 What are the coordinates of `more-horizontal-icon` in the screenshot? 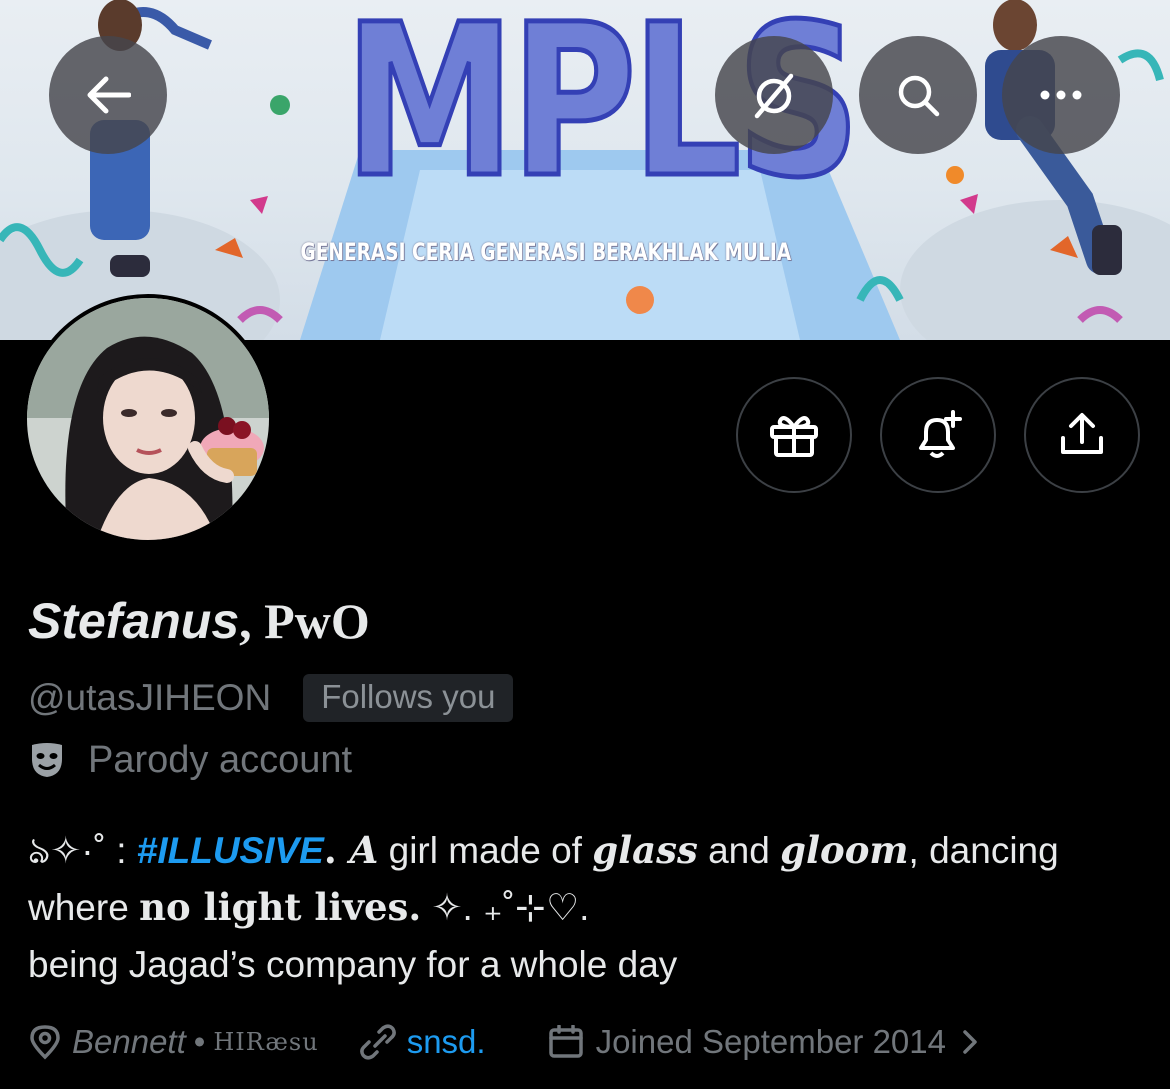 It's located at (1061, 95).